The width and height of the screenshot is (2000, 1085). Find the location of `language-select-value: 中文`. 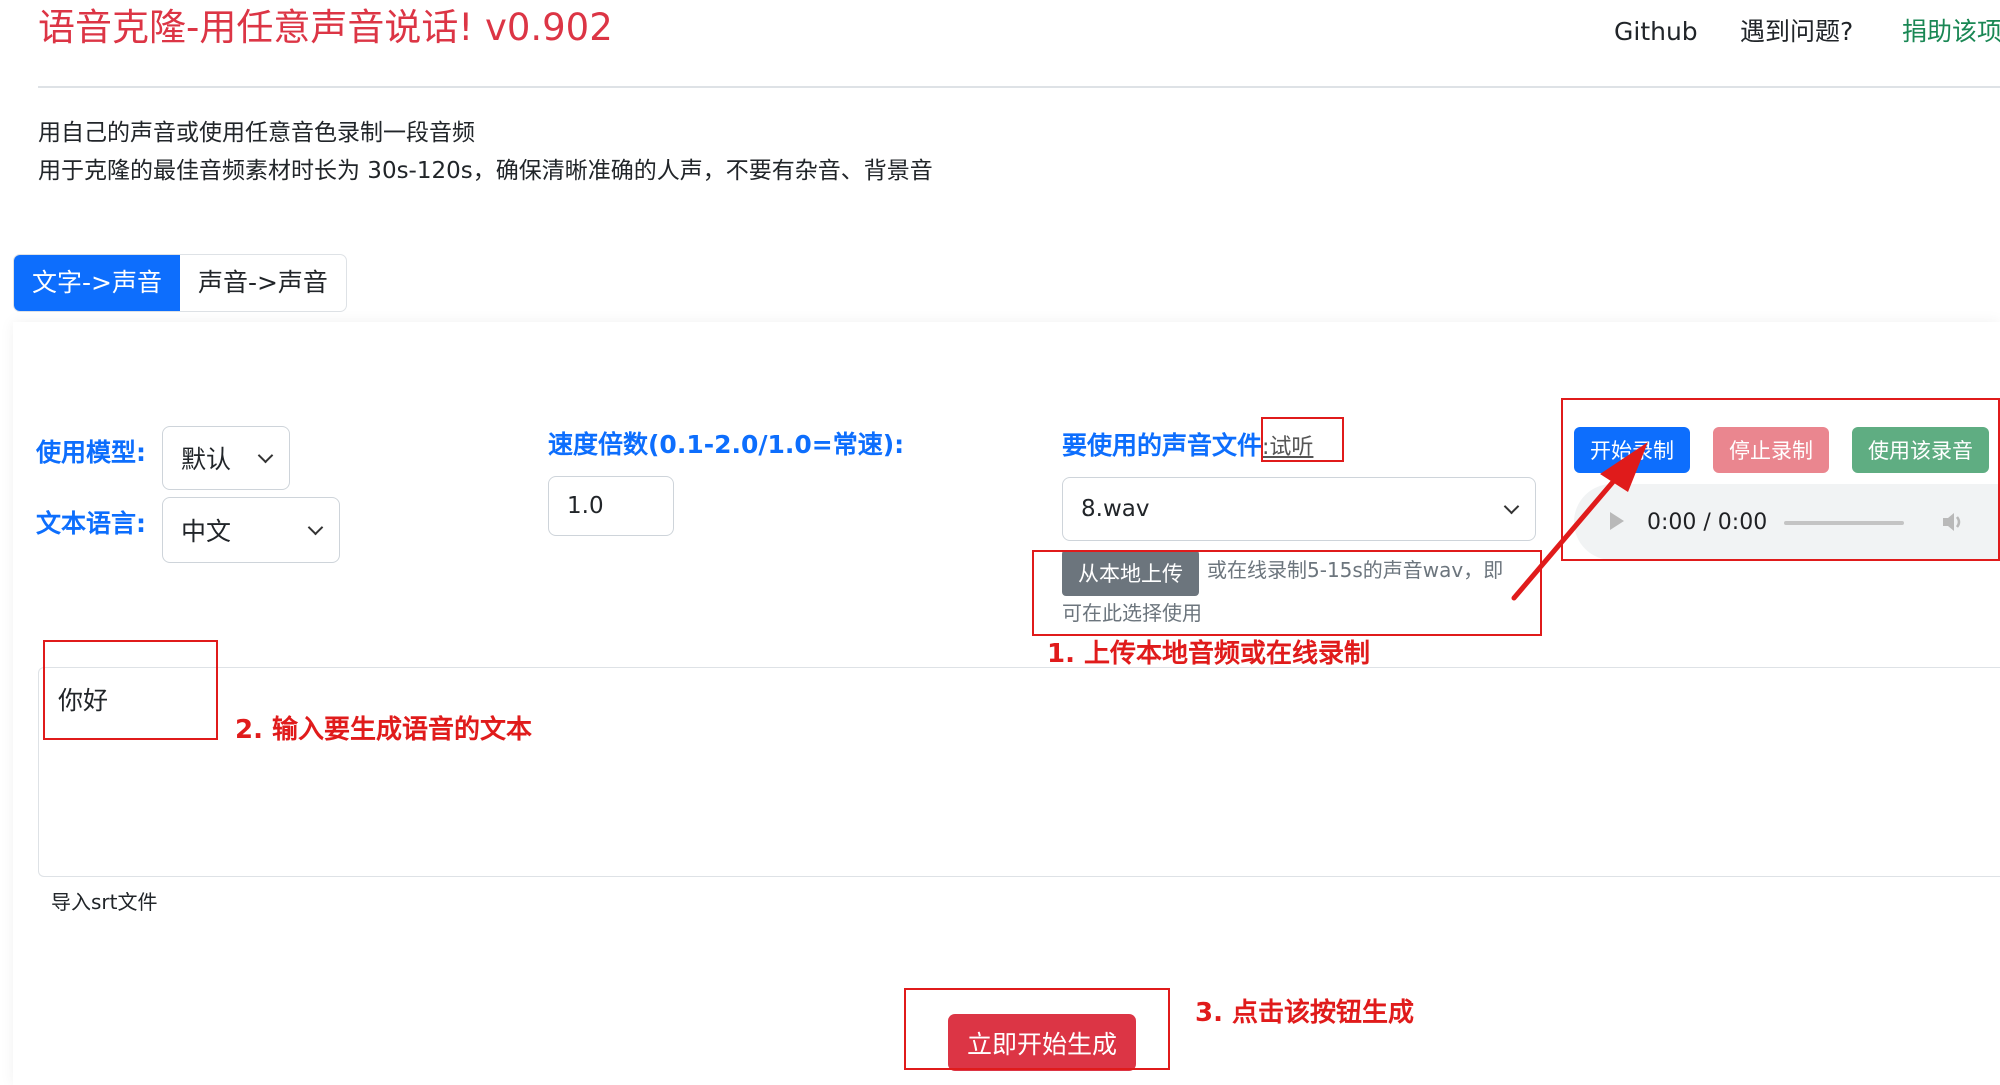

language-select-value: 中文 is located at coordinates (206, 531).